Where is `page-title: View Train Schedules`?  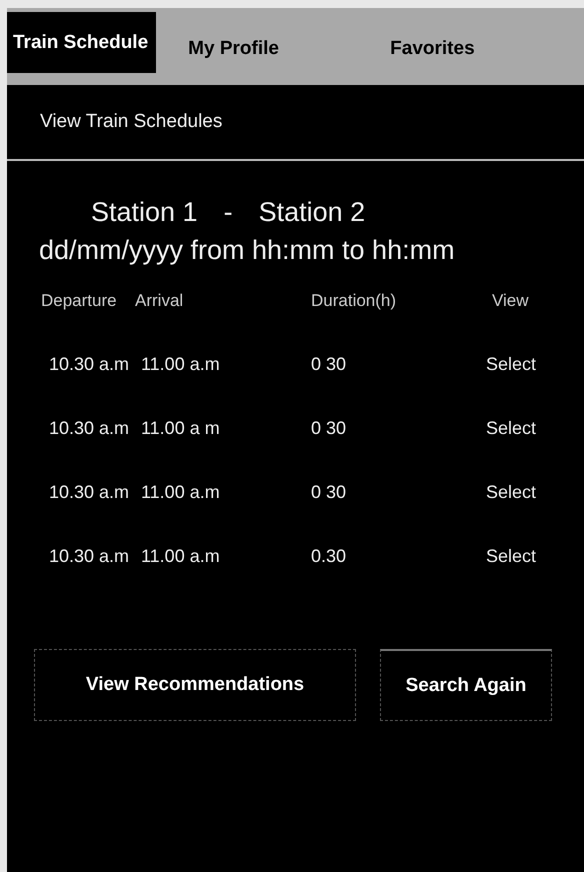
page-title: View Train Schedules is located at coordinates (131, 122).